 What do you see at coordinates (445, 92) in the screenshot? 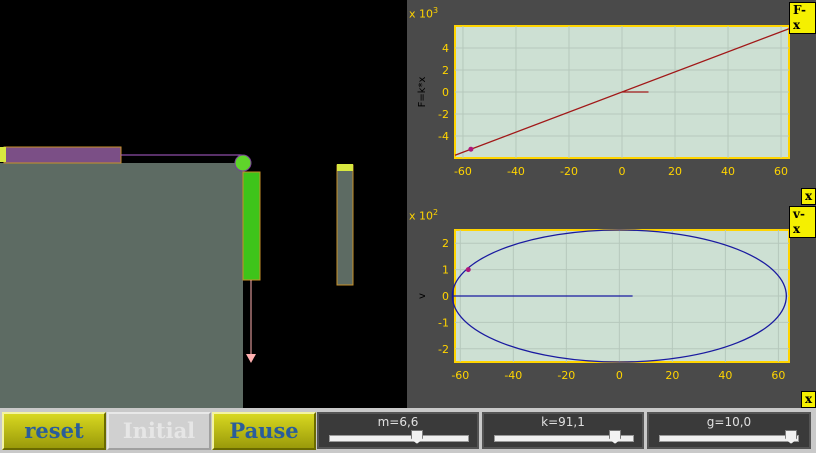
I see `fx-y-tick-label: 0` at bounding box center [445, 92].